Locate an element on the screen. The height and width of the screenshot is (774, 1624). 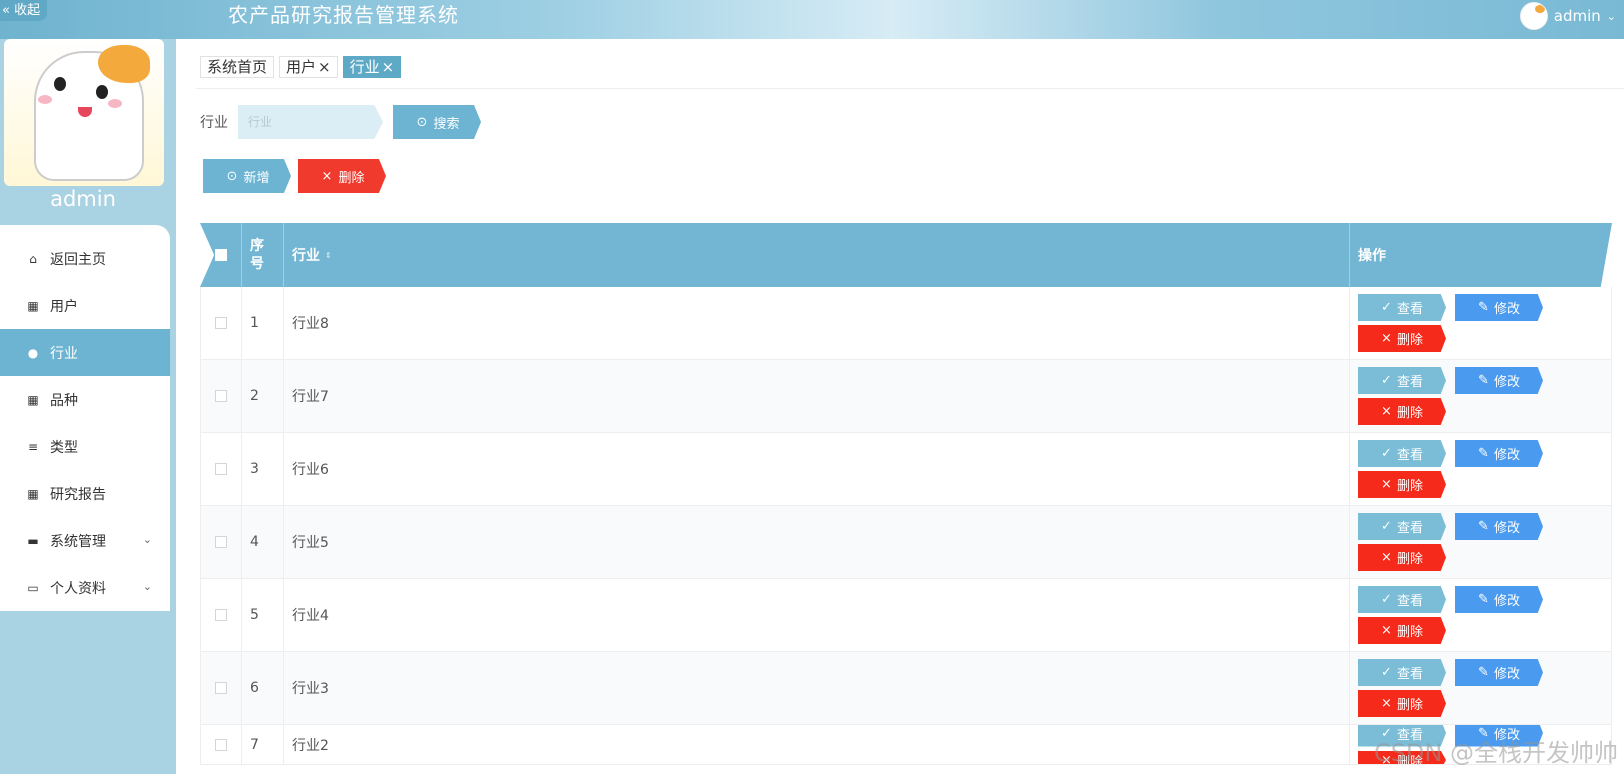
sidebar-menu: ⌂ 返回主页 ▦ 用户 ● 行业 ▦ 品种 ≡ 类型 ▦ 研究报告 ▬ 系统管理 ⌄ ▭ 个人资料 ⌄ is located at coordinates (85, 418).